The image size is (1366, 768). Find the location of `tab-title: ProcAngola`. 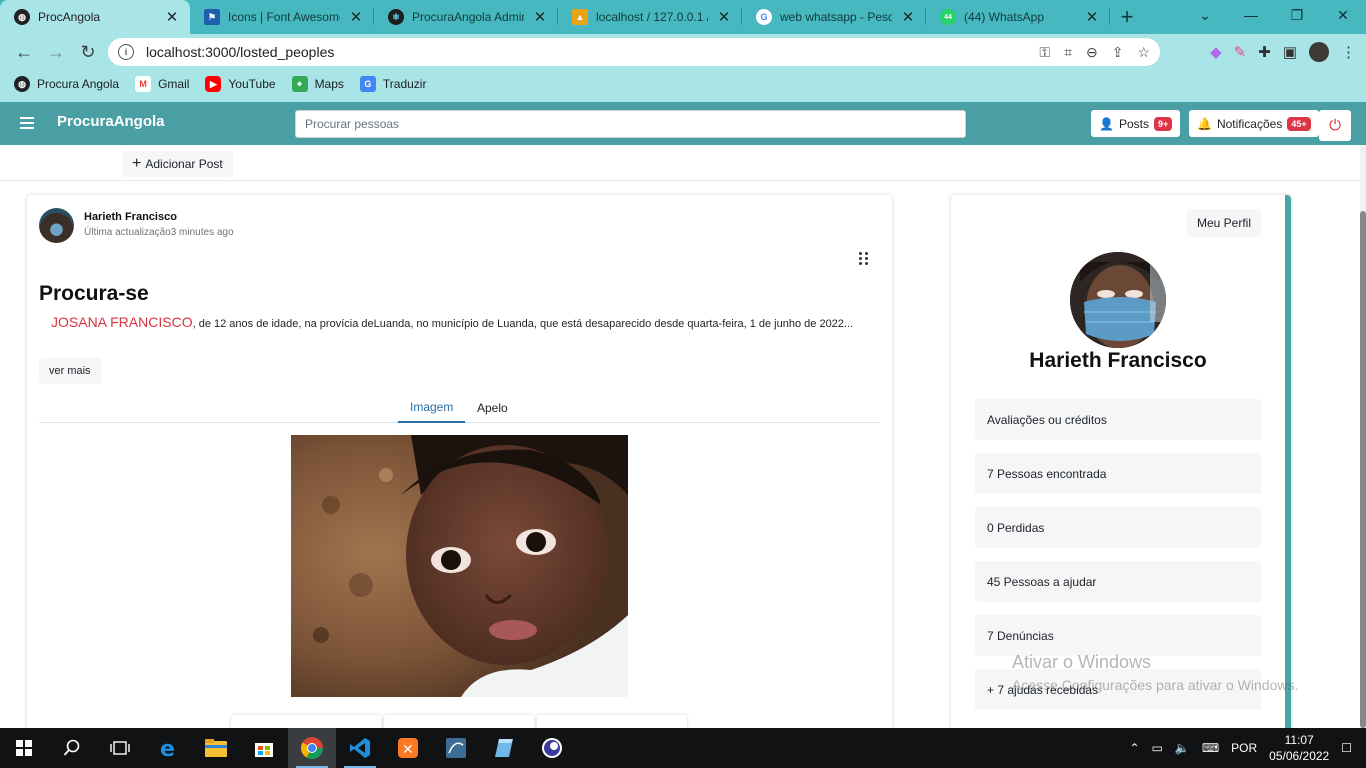

tab-title: ProcAngola is located at coordinates (69, 17).